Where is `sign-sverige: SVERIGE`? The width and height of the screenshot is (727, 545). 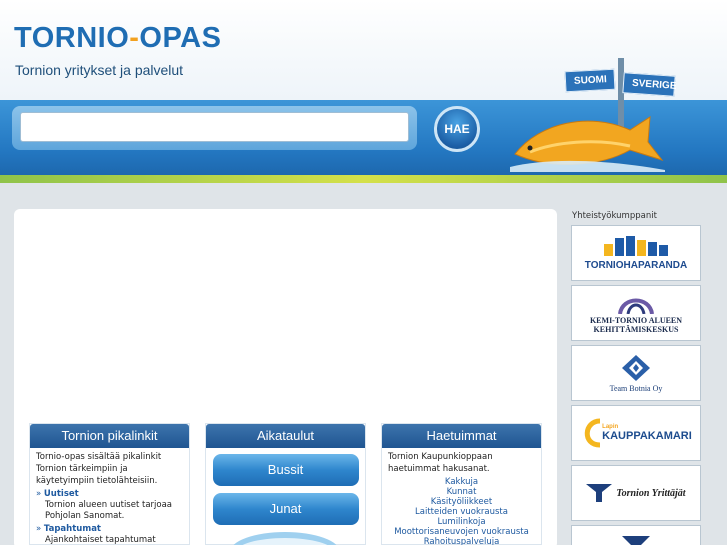 sign-sverige: SVERIGE is located at coordinates (649, 84).